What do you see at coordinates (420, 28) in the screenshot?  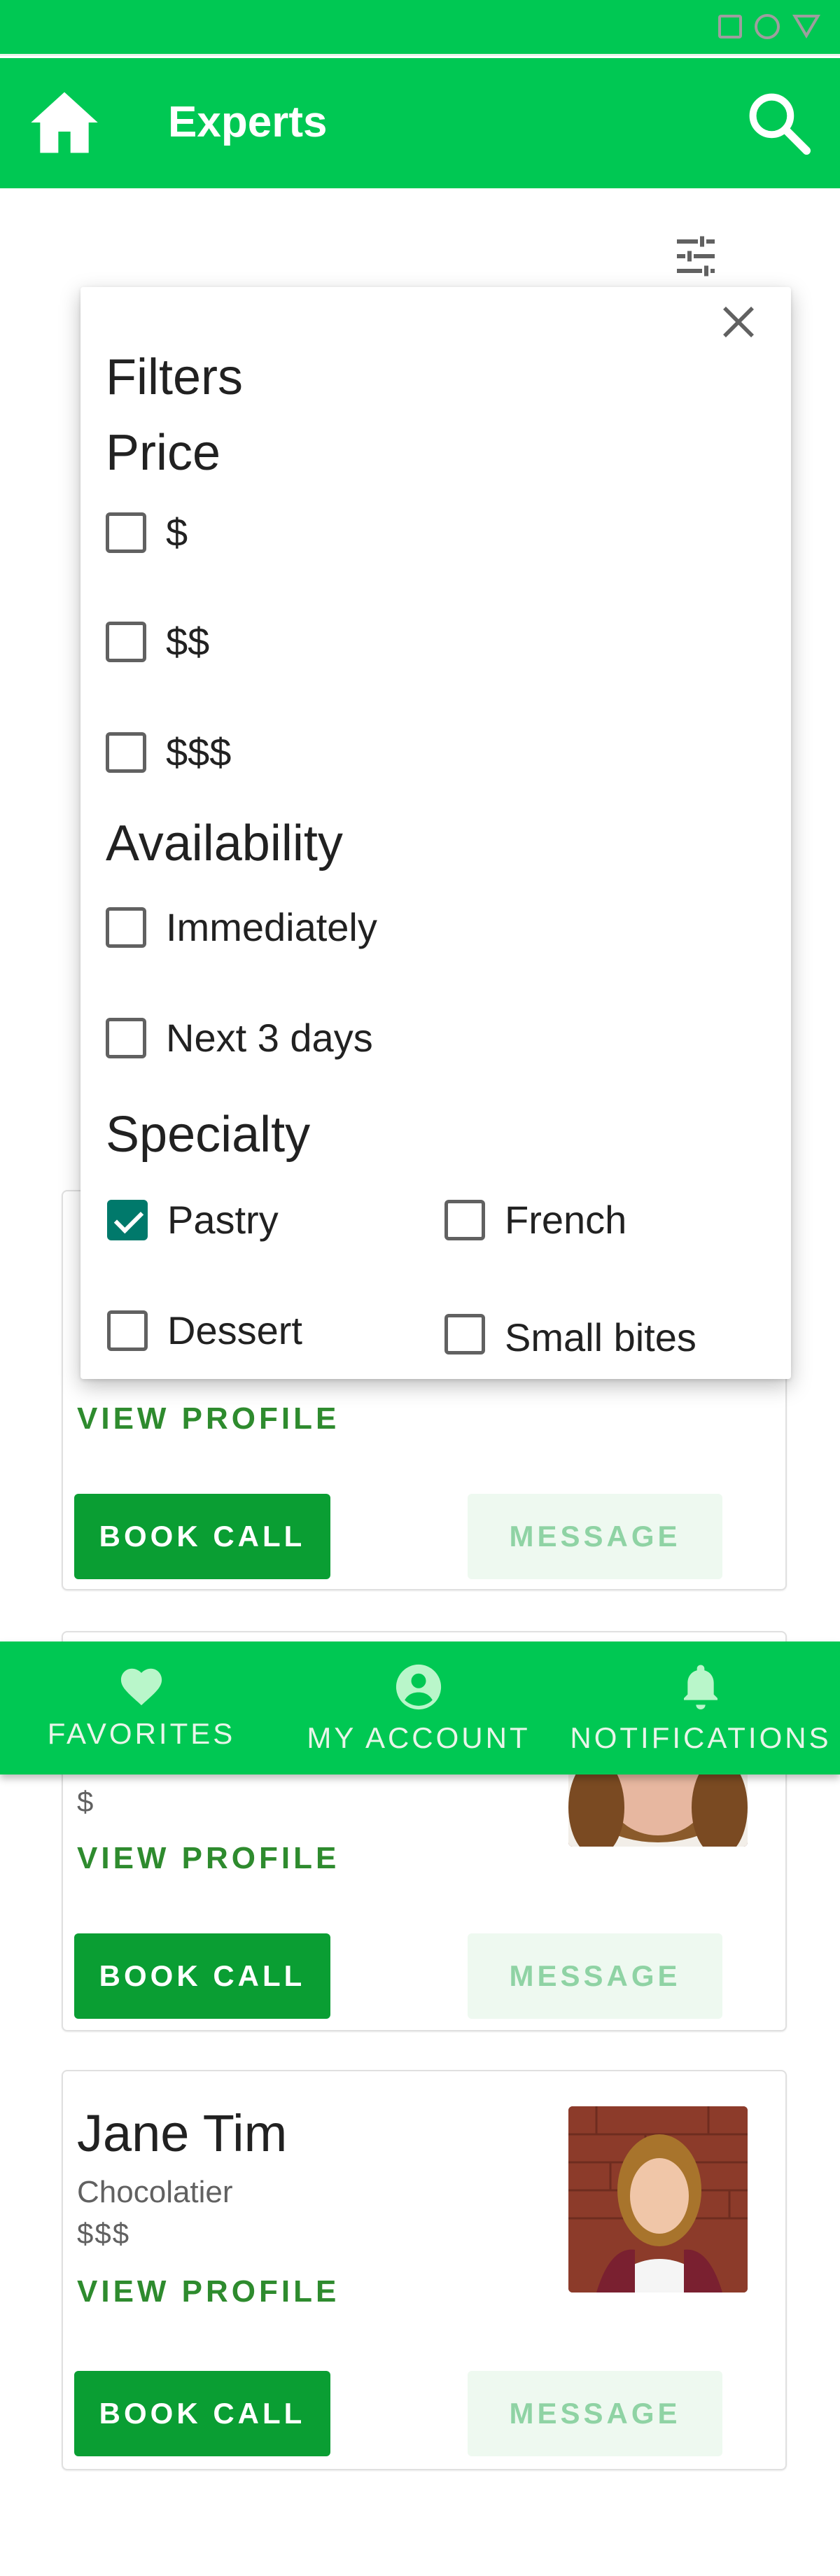 I see `status-bar` at bounding box center [420, 28].